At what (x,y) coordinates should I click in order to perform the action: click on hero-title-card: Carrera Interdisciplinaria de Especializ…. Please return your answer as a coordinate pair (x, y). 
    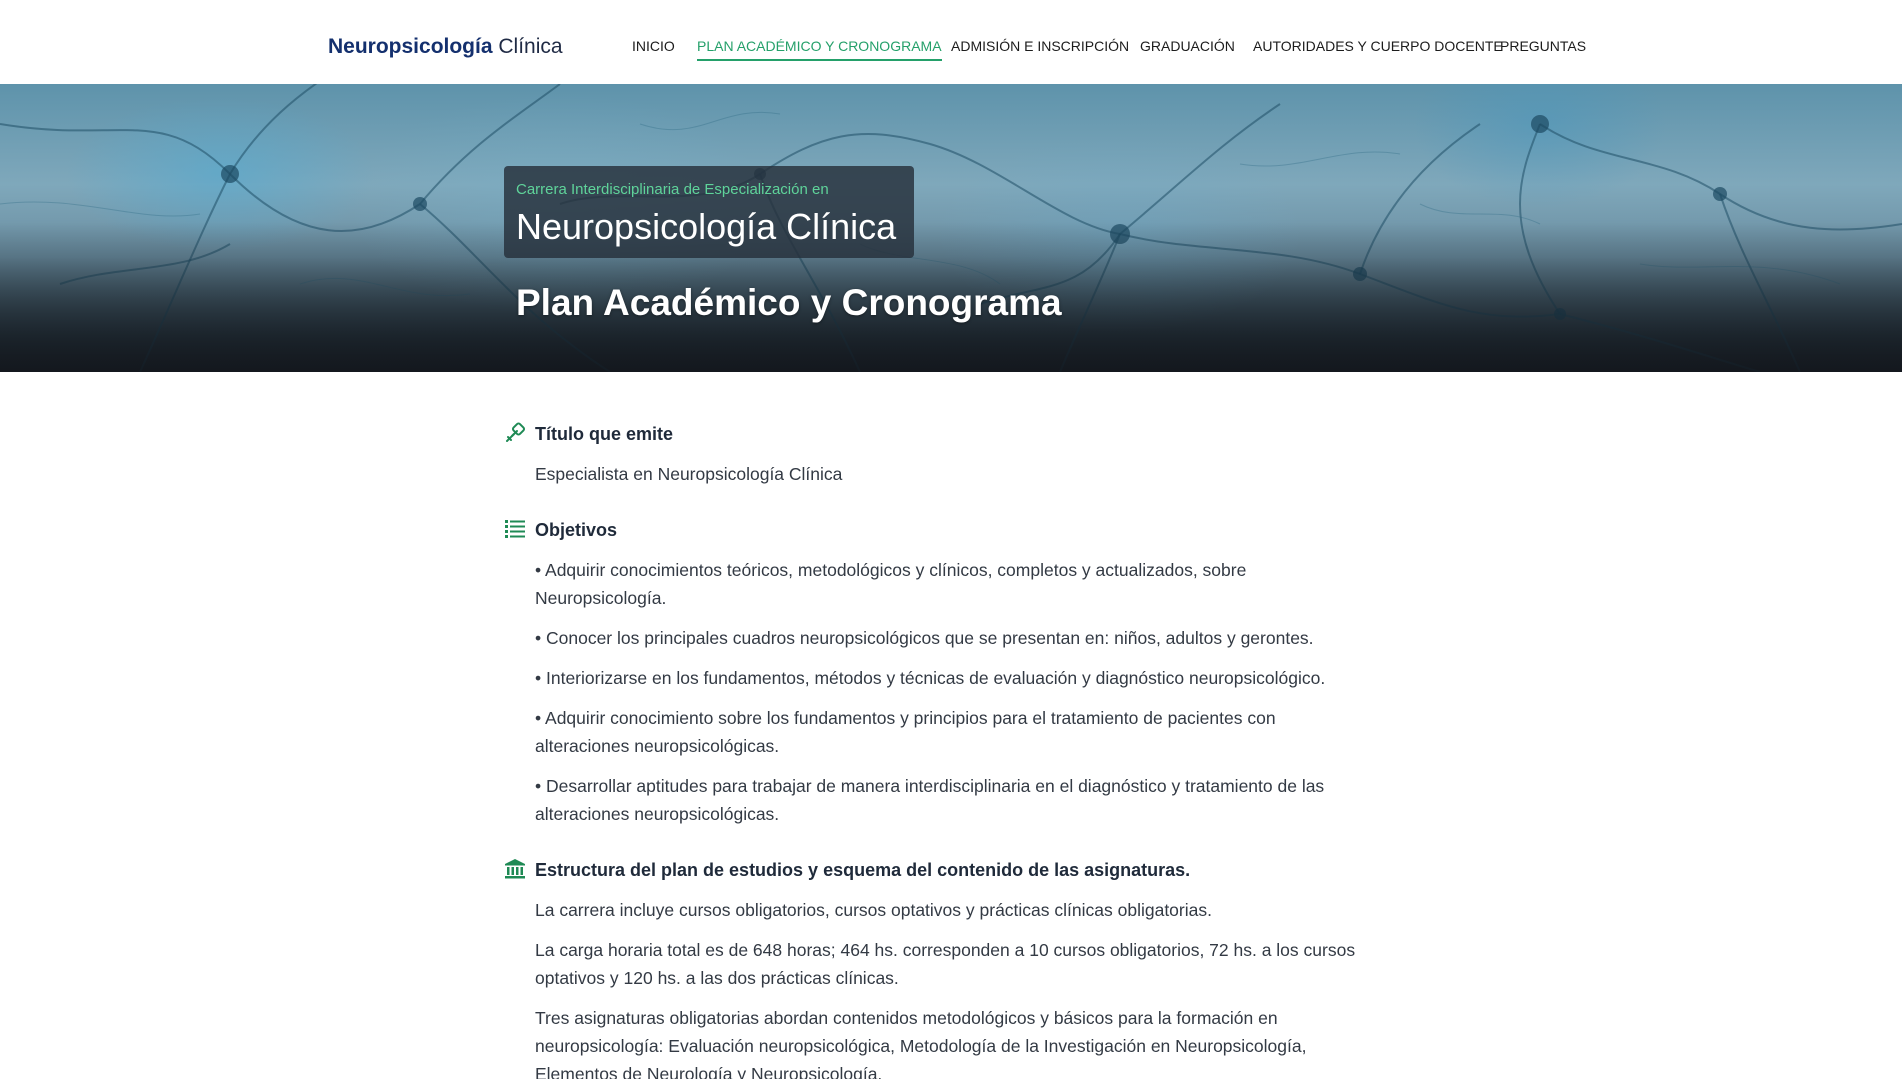
    Looking at the image, I should click on (709, 212).